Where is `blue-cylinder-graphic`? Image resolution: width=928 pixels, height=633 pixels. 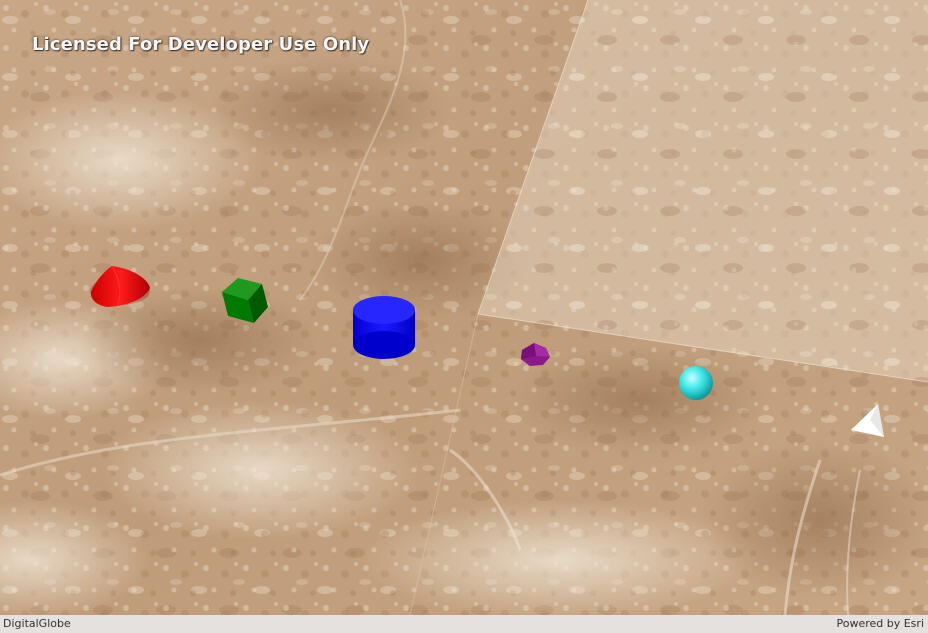 blue-cylinder-graphic is located at coordinates (384, 327).